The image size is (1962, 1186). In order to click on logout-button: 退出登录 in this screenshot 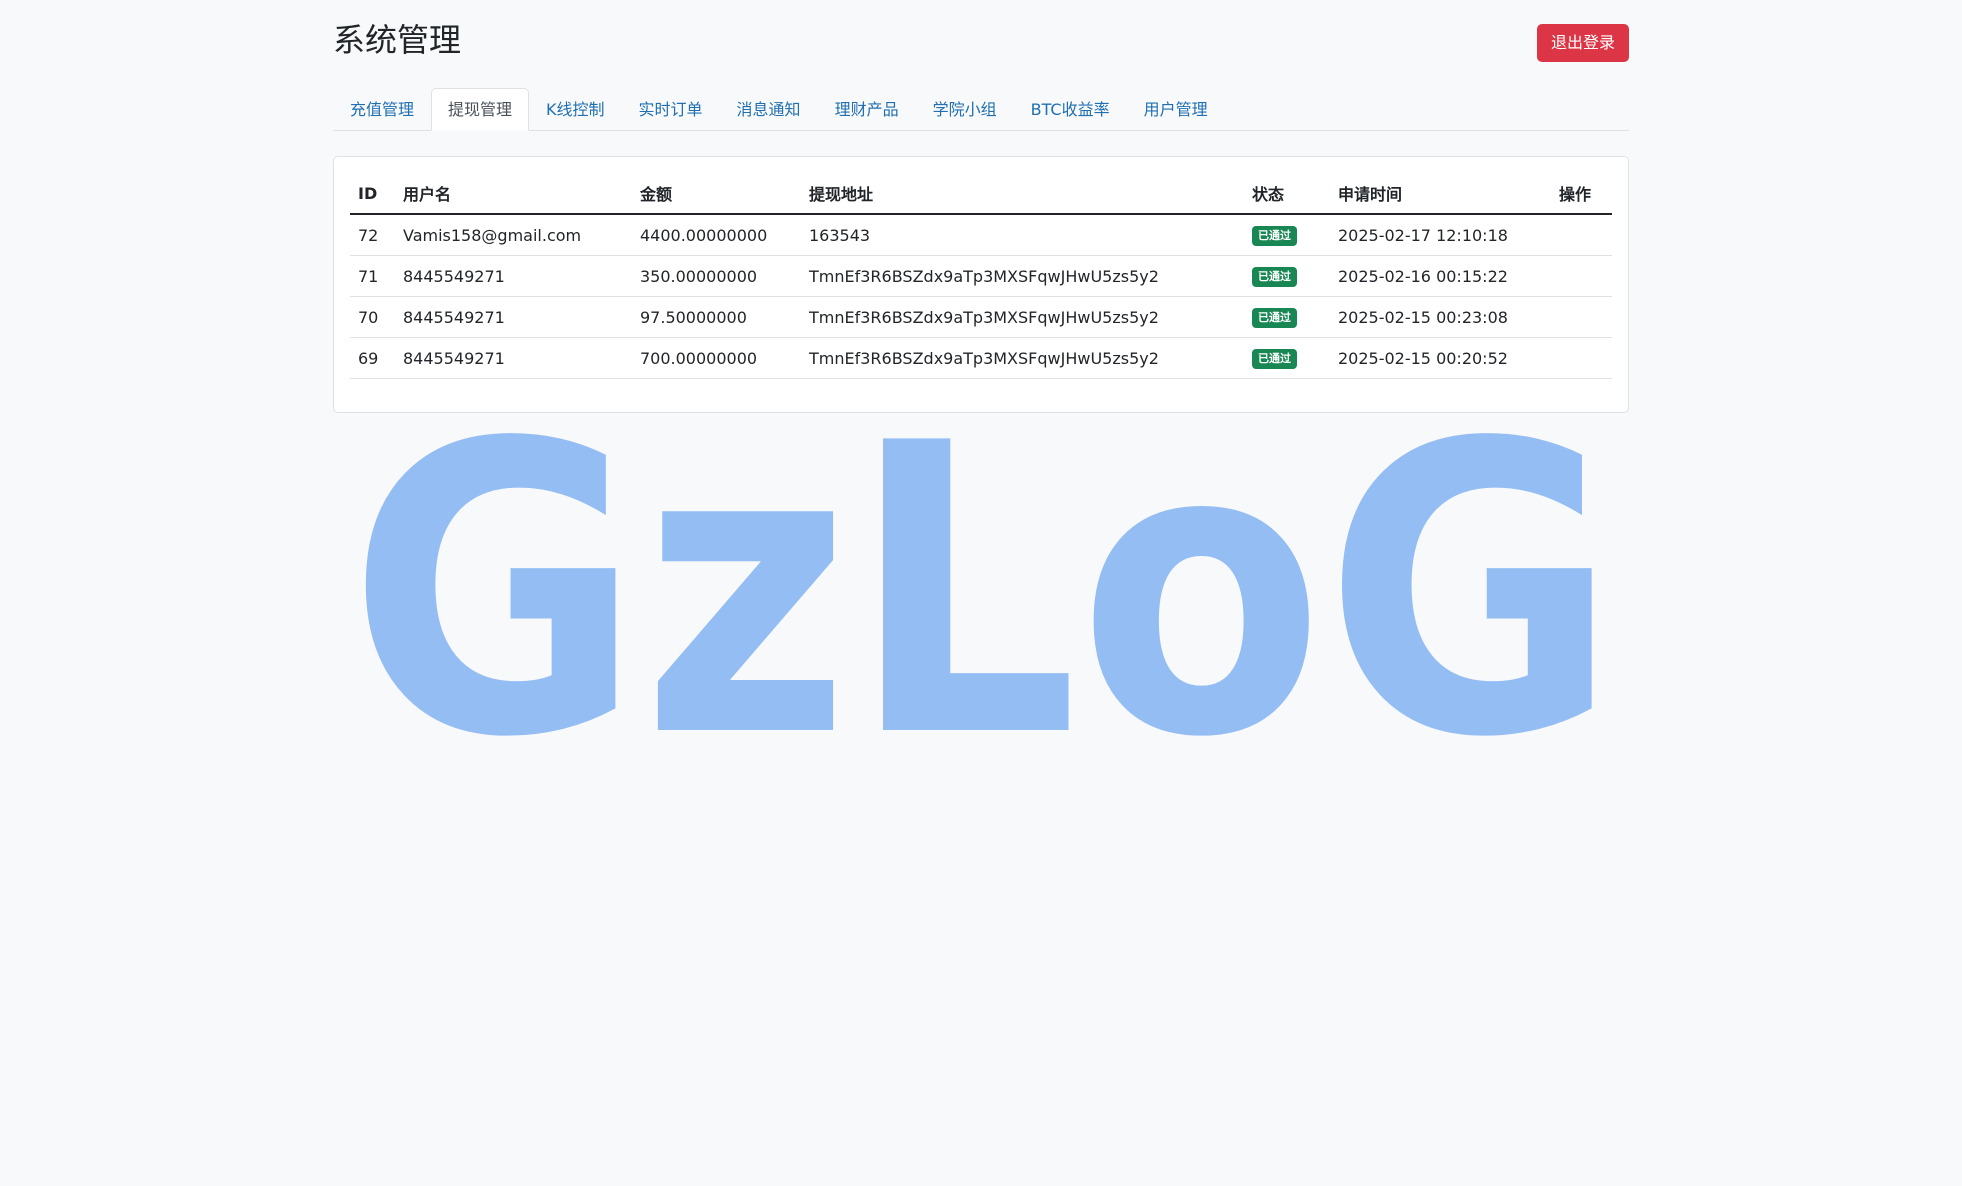, I will do `click(1582, 43)`.